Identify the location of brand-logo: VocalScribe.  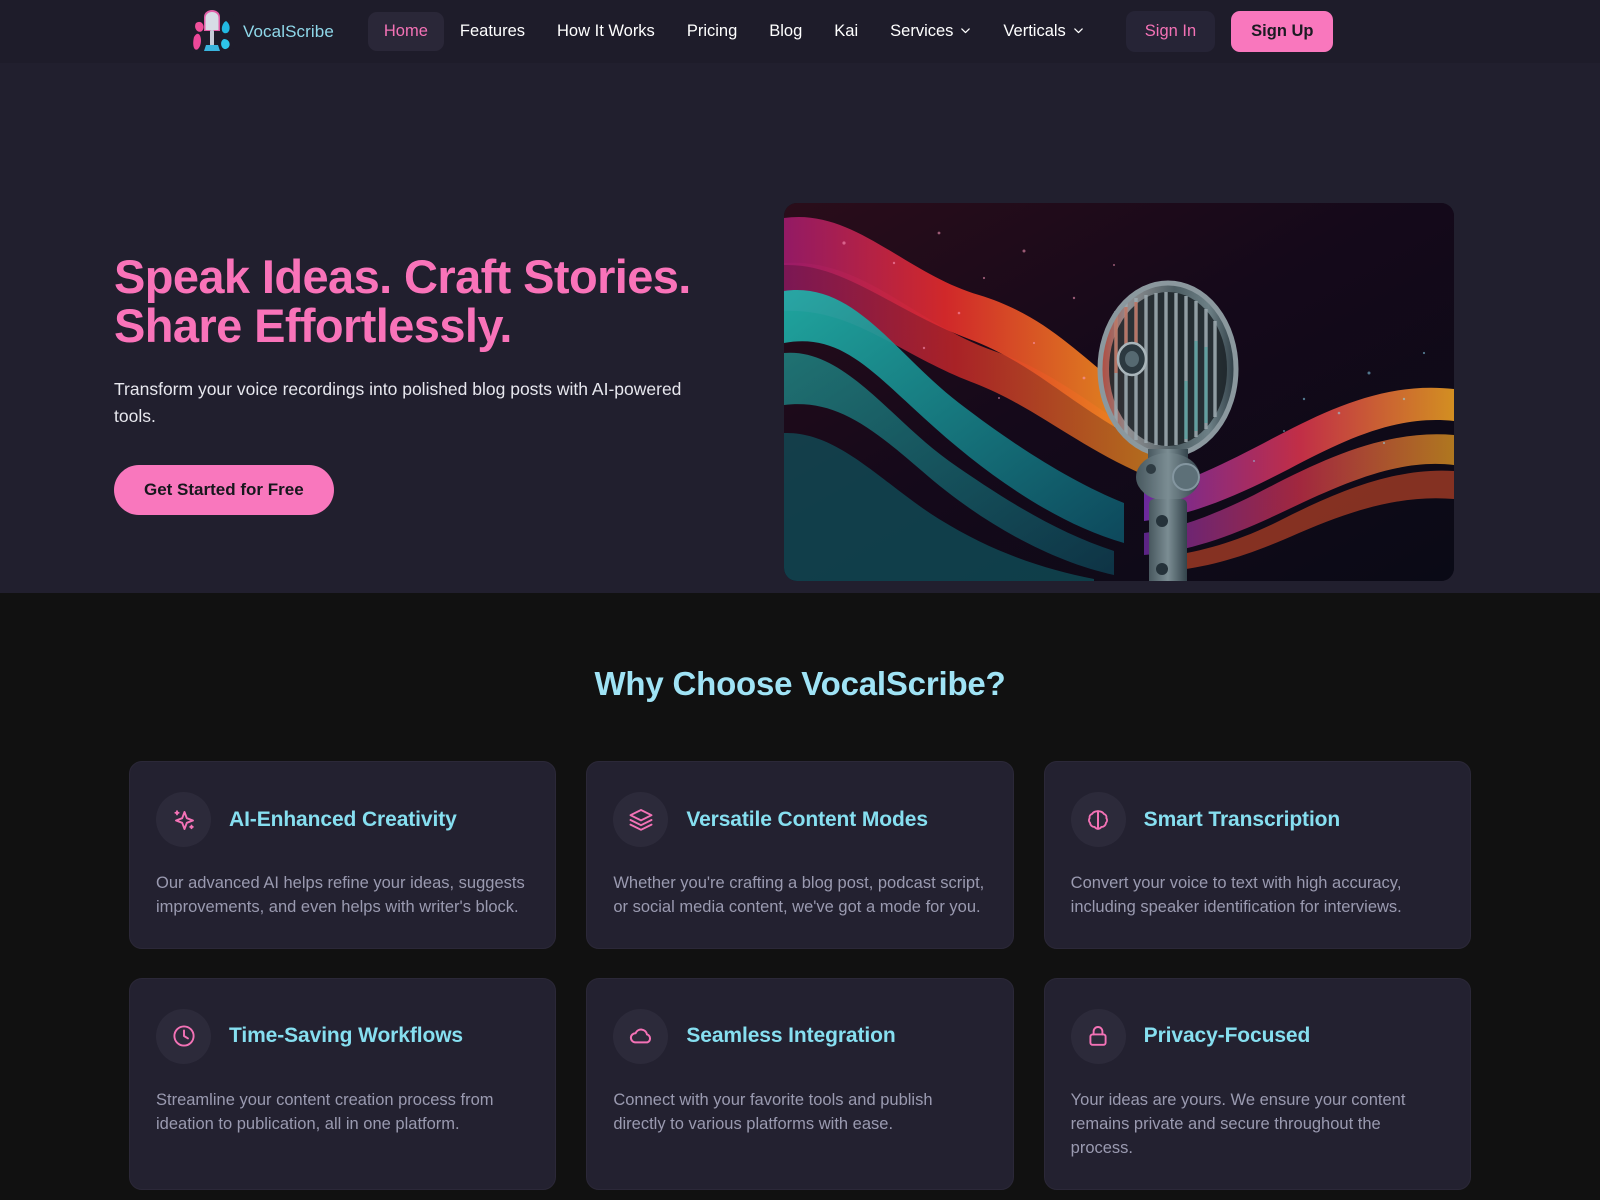
(262, 31).